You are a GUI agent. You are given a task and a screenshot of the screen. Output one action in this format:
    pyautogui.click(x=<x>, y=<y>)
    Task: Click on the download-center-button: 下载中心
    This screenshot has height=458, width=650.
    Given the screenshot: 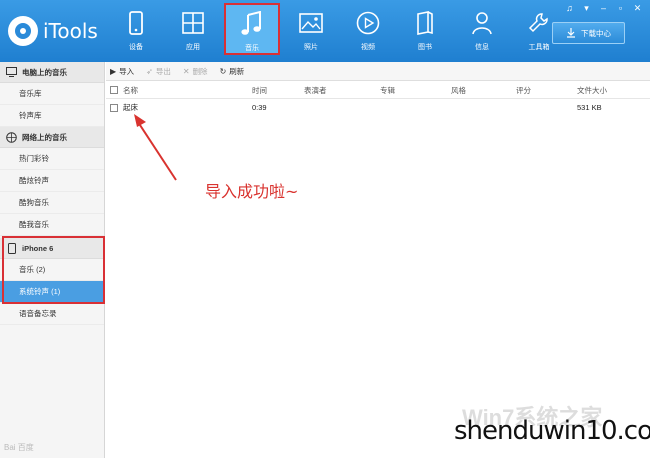 What is the action you would take?
    pyautogui.click(x=588, y=33)
    